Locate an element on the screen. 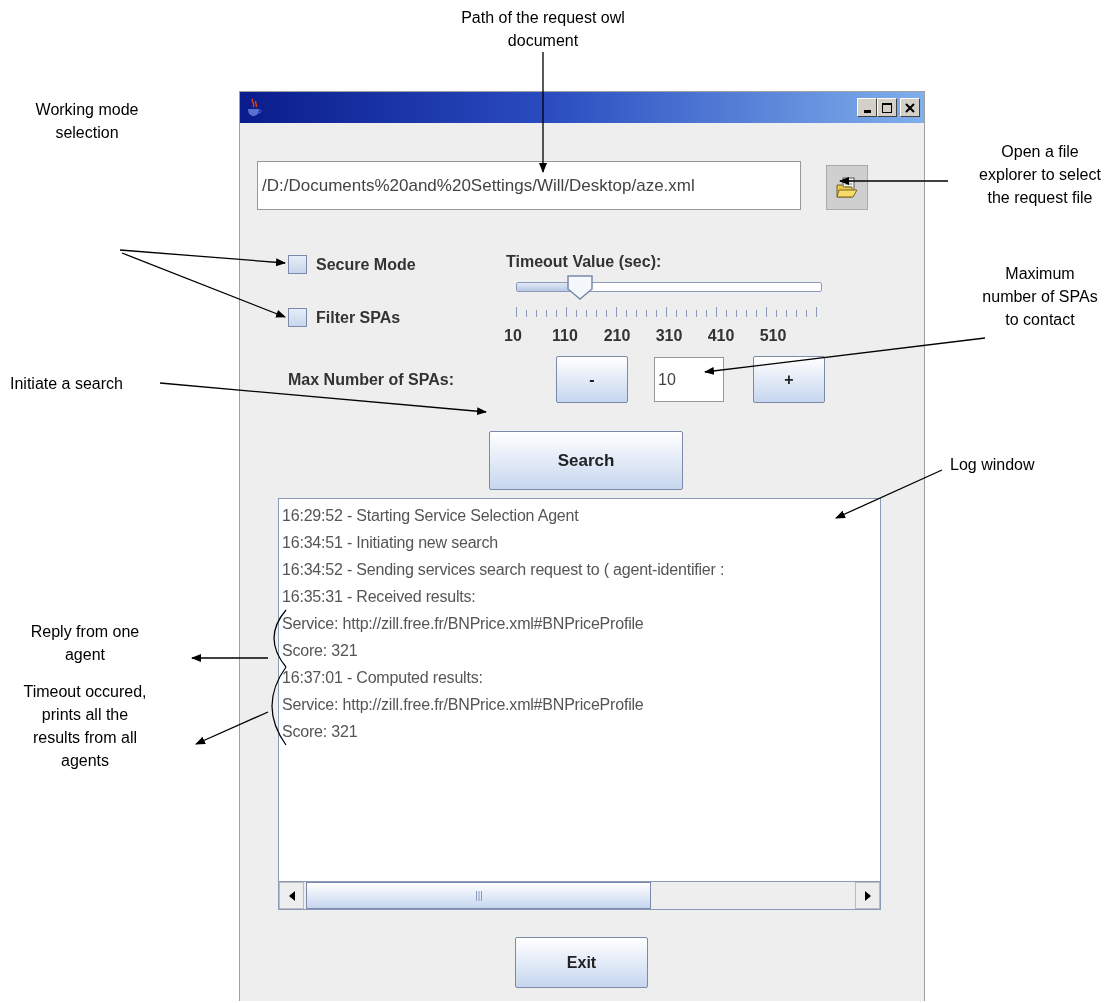 The height and width of the screenshot is (1003, 1120). tick-label: 310 is located at coordinates (669, 336).